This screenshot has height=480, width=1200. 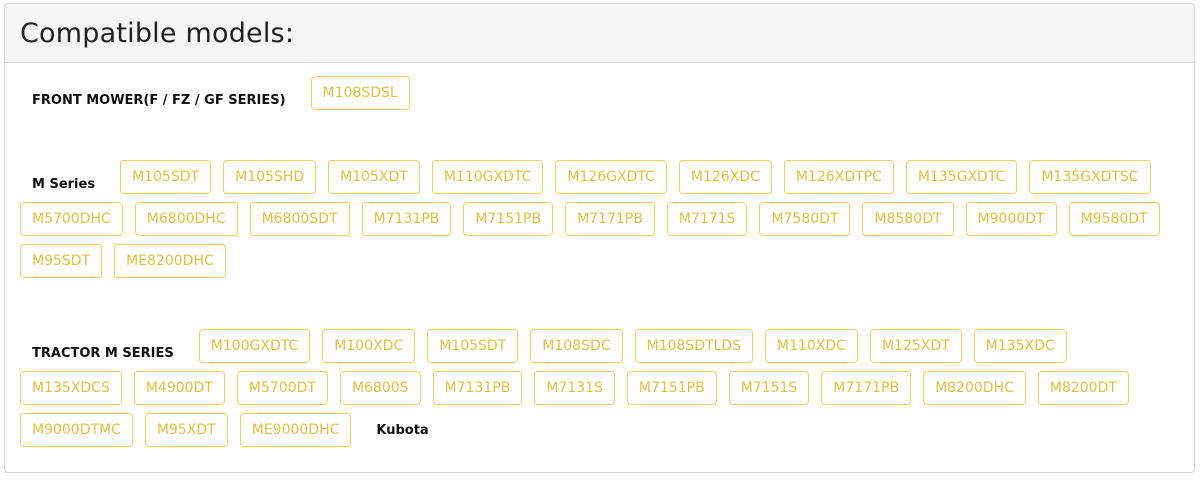 What do you see at coordinates (487, 177) in the screenshot?
I see `model-tag-link: M110GXDTC` at bounding box center [487, 177].